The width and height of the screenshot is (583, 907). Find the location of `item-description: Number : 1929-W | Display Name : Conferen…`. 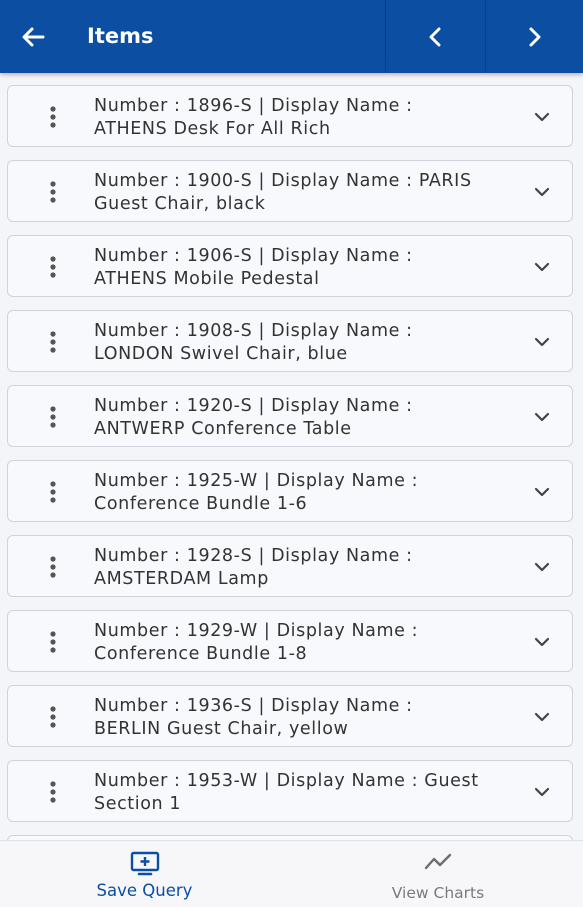

item-description: Number : 1929-W | Display Name : Conferen… is located at coordinates (304, 643).